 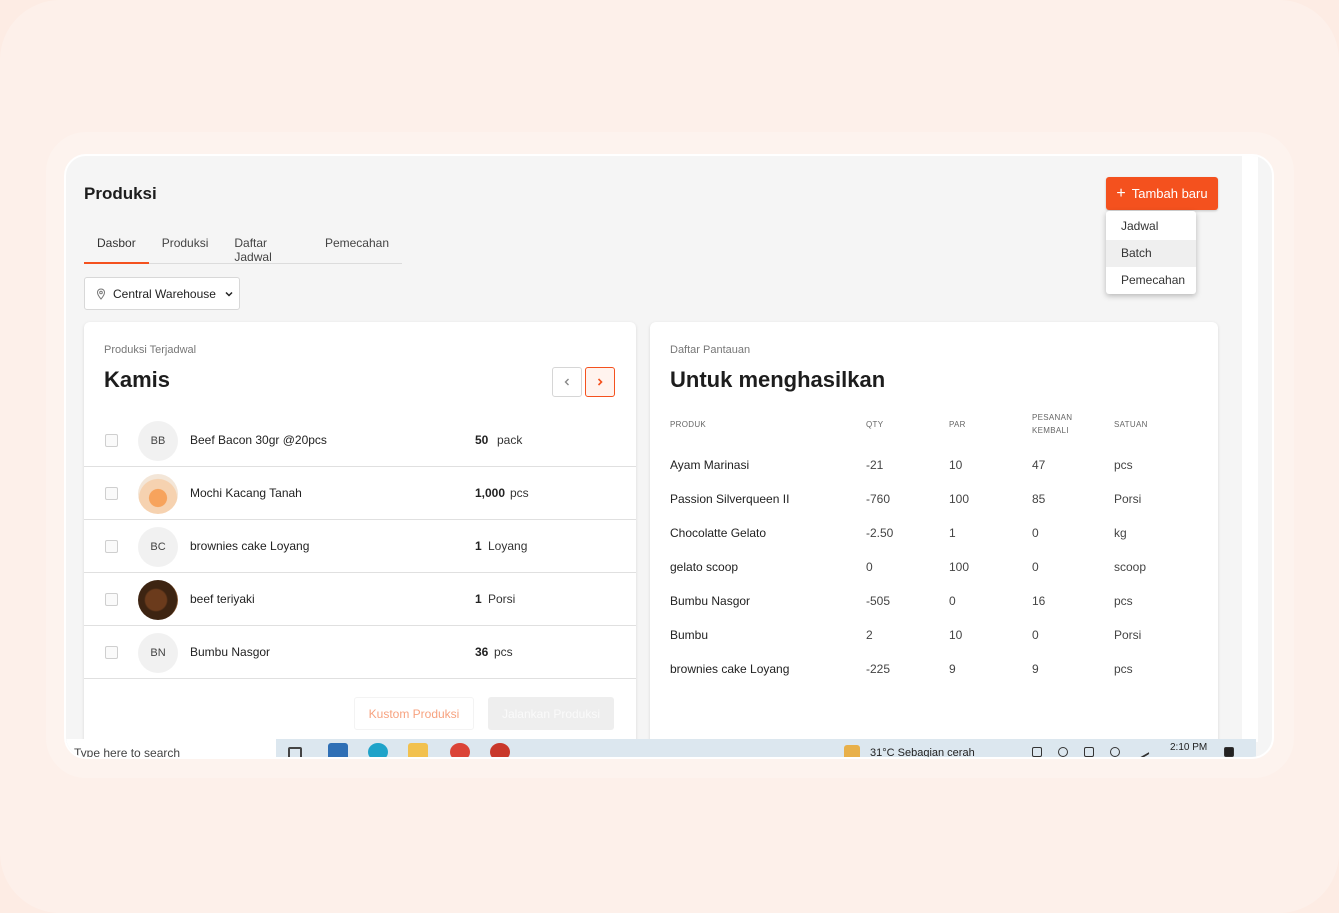 What do you see at coordinates (1063, 752) in the screenshot?
I see `volume-icon` at bounding box center [1063, 752].